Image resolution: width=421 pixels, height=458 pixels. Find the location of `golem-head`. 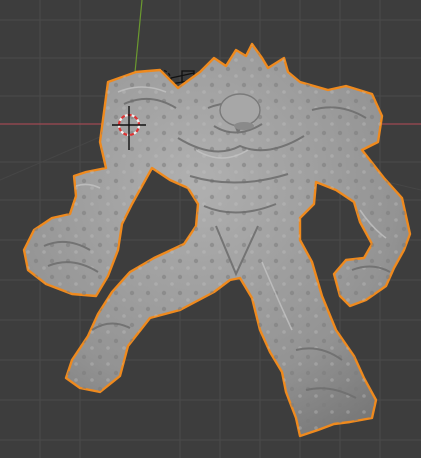

golem-head is located at coordinates (240, 110).